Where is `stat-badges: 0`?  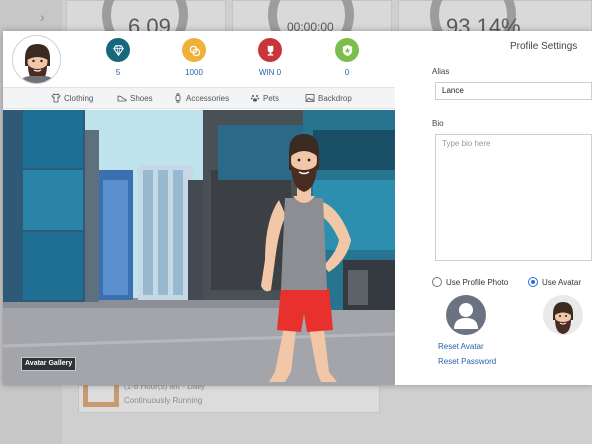 stat-badges: 0 is located at coordinates (347, 57).